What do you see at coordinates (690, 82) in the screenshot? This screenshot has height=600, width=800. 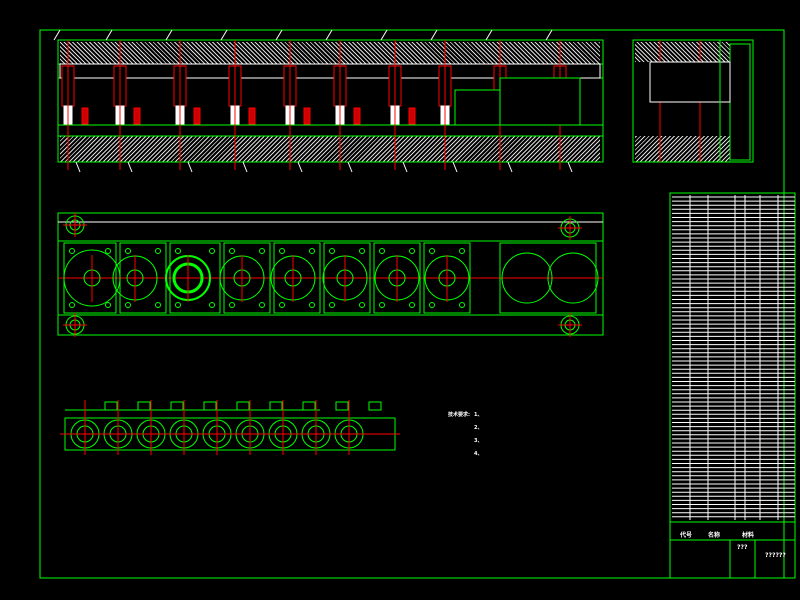 I see `side-punch-holder` at bounding box center [690, 82].